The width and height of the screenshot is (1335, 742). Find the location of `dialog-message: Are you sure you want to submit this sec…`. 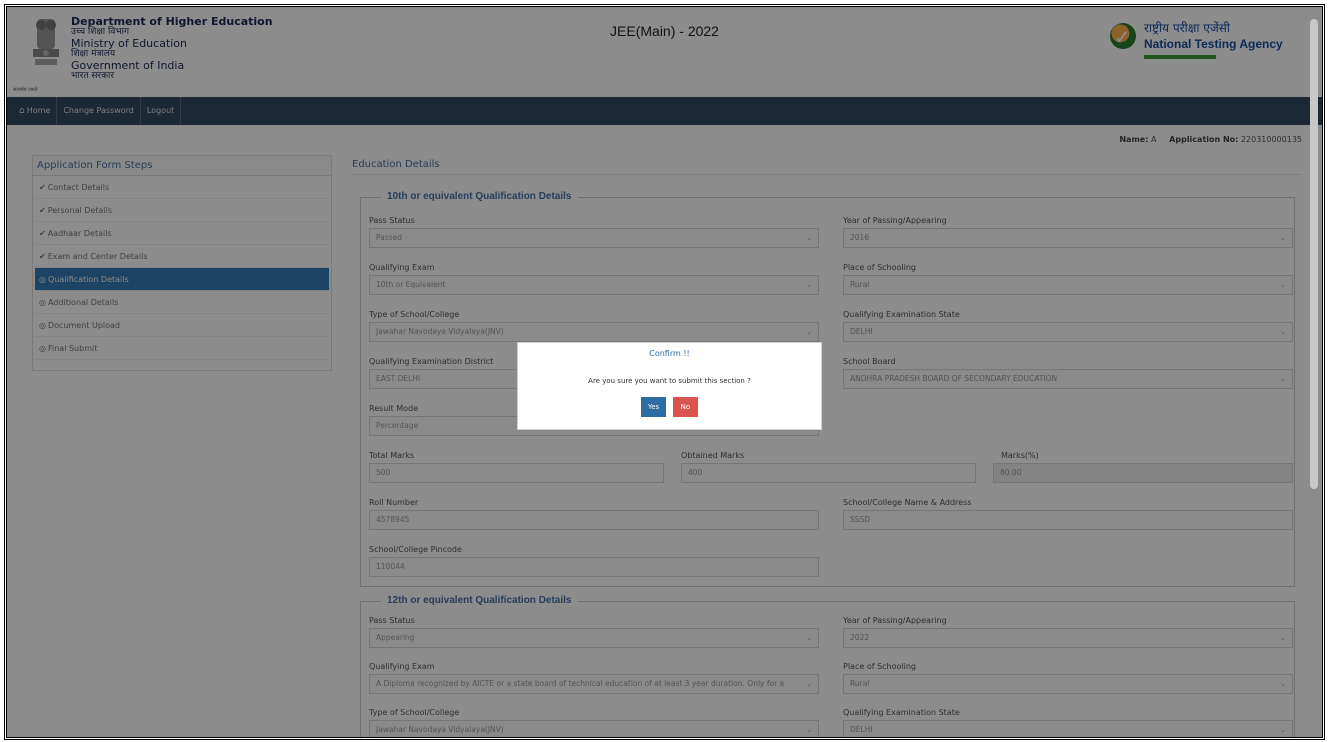

dialog-message: Are you sure you want to submit this sec… is located at coordinates (669, 381).